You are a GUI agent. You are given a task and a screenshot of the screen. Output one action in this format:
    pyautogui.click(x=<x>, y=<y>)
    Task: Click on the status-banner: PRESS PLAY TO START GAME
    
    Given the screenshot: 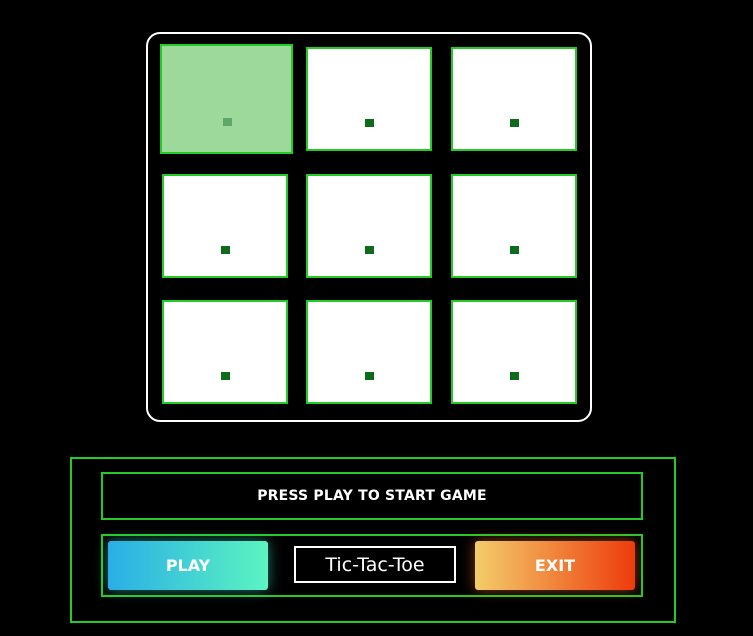 What is the action you would take?
    pyautogui.click(x=372, y=496)
    